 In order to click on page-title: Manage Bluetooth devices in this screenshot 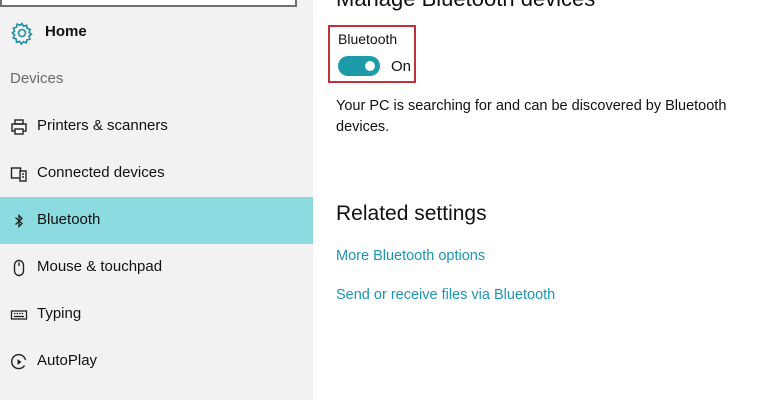, I will do `click(465, 6)`.